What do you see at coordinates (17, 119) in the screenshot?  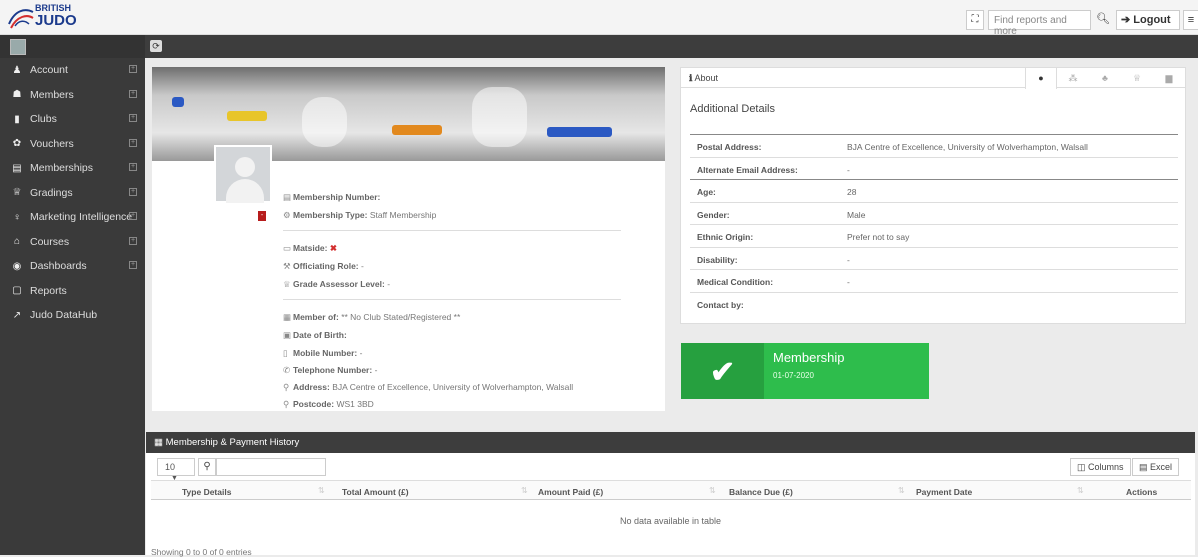 I see `building-icon: ▮` at bounding box center [17, 119].